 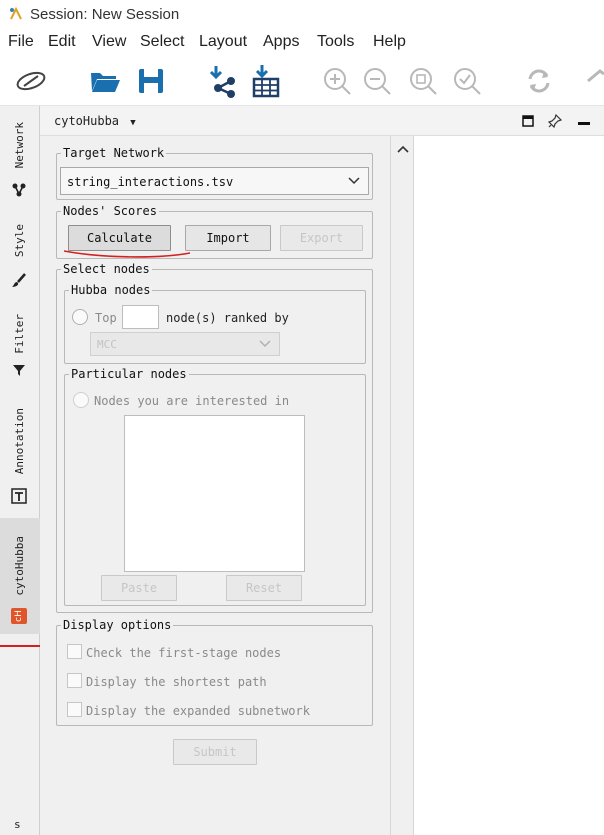 What do you see at coordinates (377, 81) in the screenshot?
I see `zoom-out-icon` at bounding box center [377, 81].